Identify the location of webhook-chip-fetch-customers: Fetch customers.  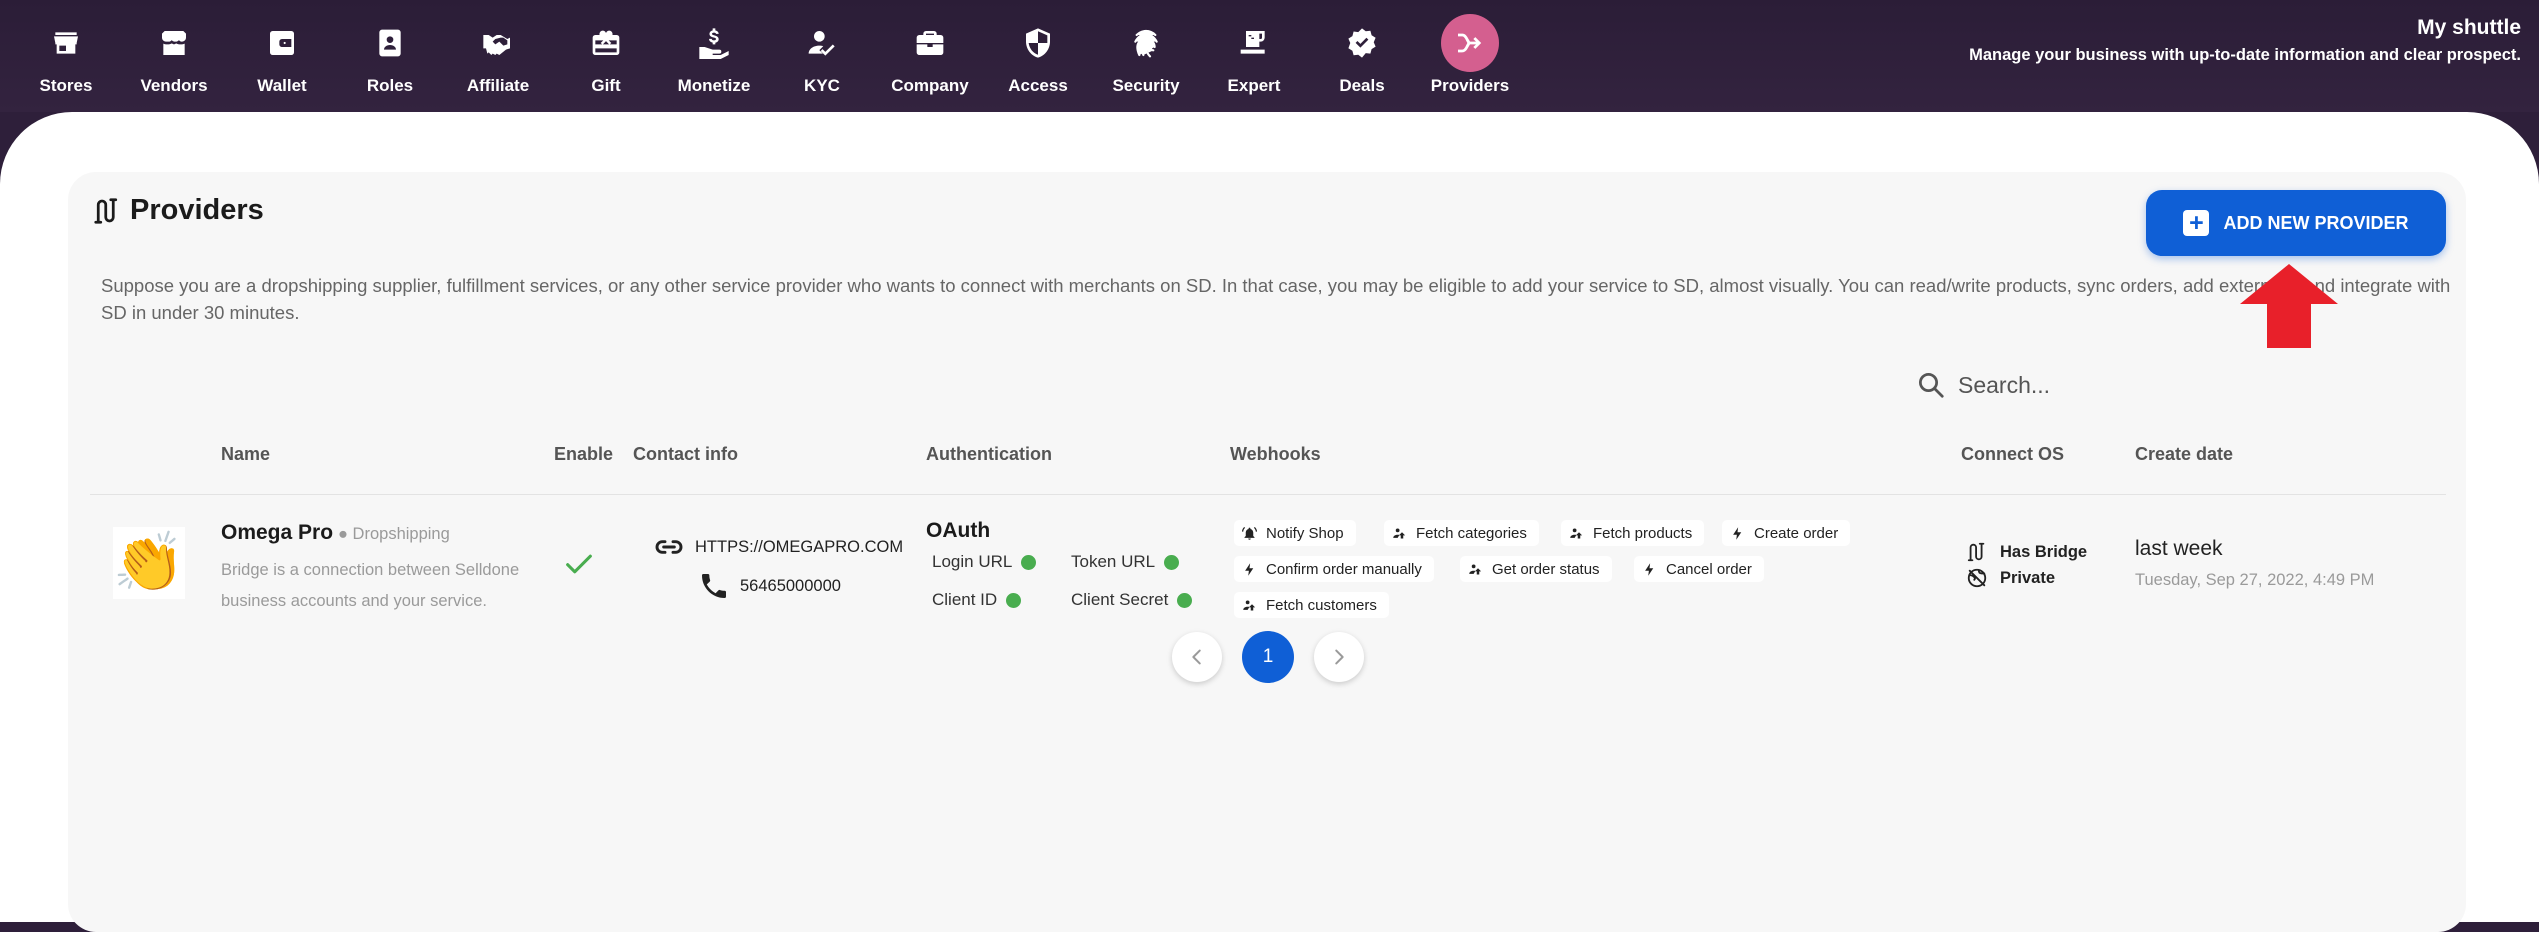
(1311, 605).